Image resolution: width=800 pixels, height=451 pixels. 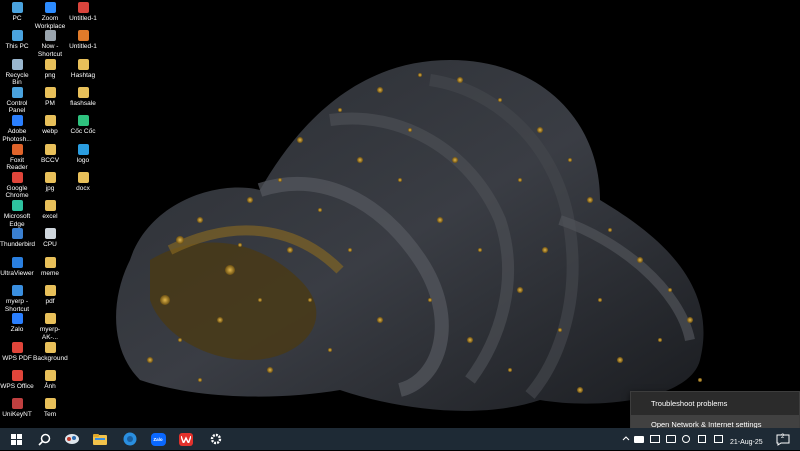 I want to click on desktop-icon: PM, so click(x=50, y=97).